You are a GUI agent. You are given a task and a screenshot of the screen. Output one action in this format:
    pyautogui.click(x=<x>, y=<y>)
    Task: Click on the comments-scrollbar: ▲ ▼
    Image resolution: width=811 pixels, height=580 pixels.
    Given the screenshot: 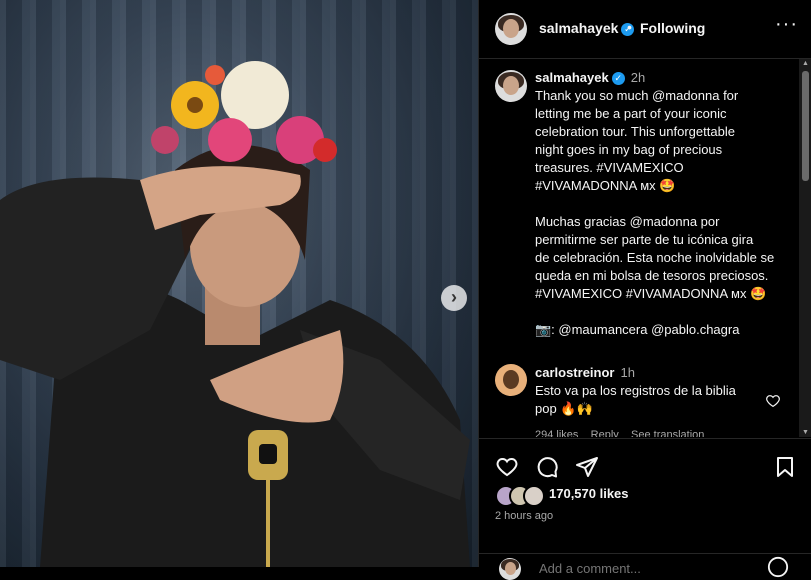 What is the action you would take?
    pyautogui.click(x=805, y=248)
    